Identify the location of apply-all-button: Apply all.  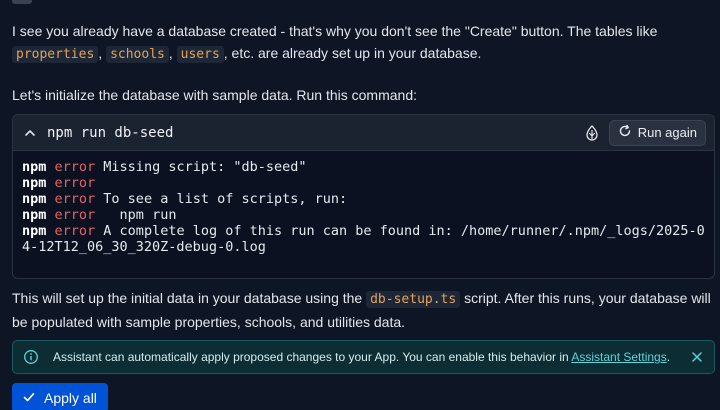
(60, 396).